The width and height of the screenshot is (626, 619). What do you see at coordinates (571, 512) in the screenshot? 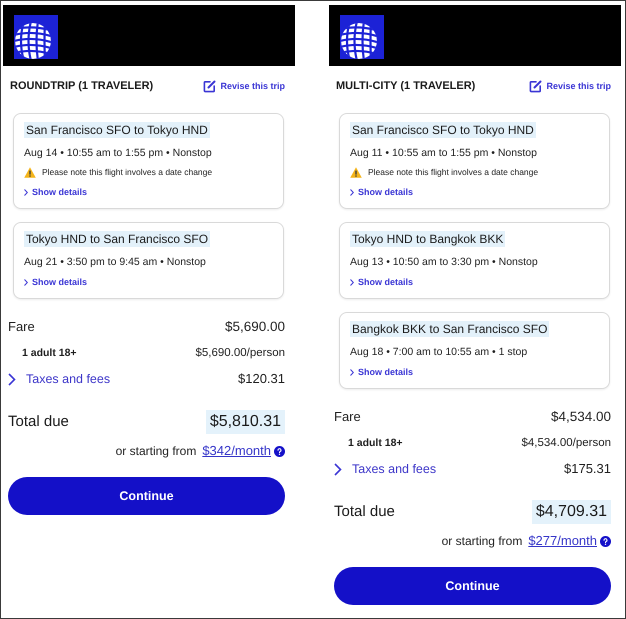
I see `total-amount: $4,709.31` at bounding box center [571, 512].